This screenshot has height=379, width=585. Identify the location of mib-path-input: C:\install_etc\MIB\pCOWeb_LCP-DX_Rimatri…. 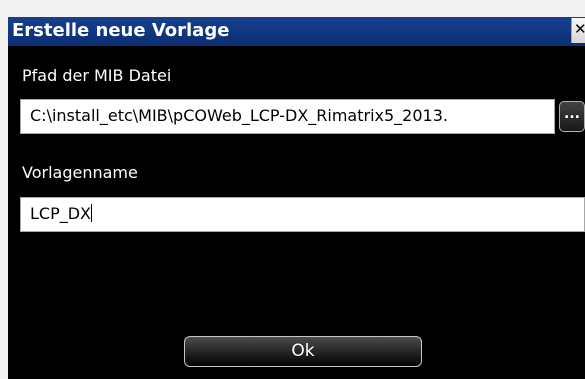
(287, 116).